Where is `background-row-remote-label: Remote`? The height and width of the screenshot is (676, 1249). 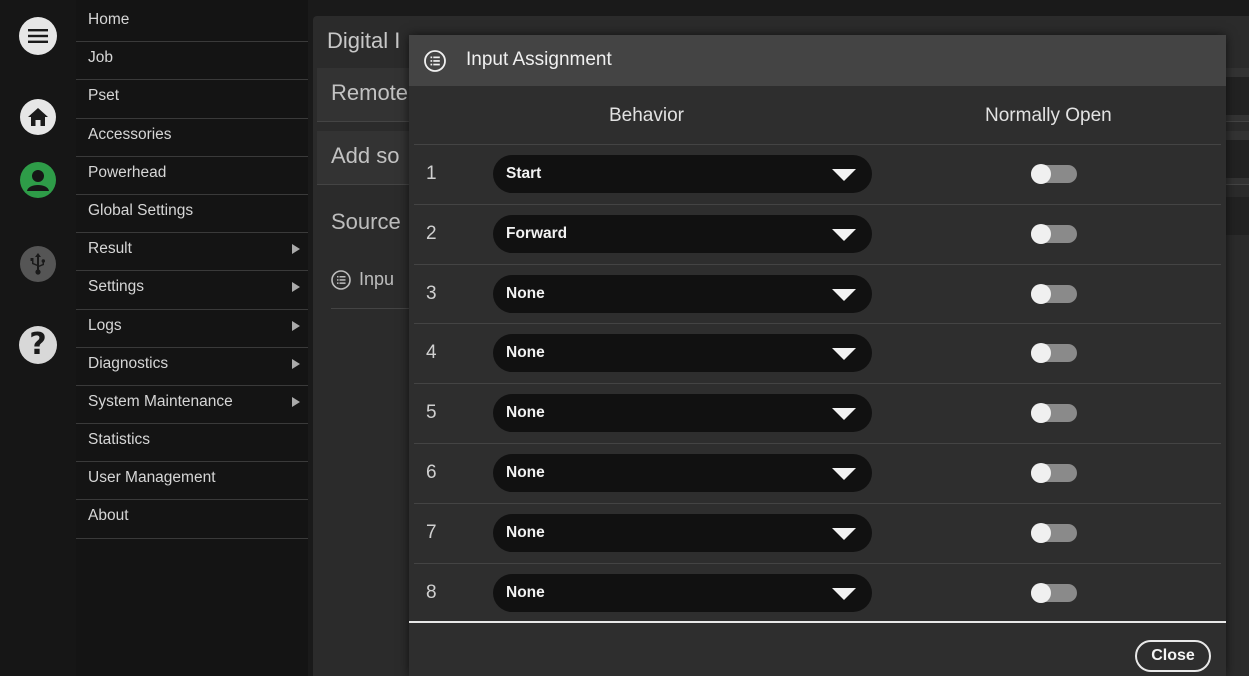
background-row-remote-label: Remote is located at coordinates (370, 92).